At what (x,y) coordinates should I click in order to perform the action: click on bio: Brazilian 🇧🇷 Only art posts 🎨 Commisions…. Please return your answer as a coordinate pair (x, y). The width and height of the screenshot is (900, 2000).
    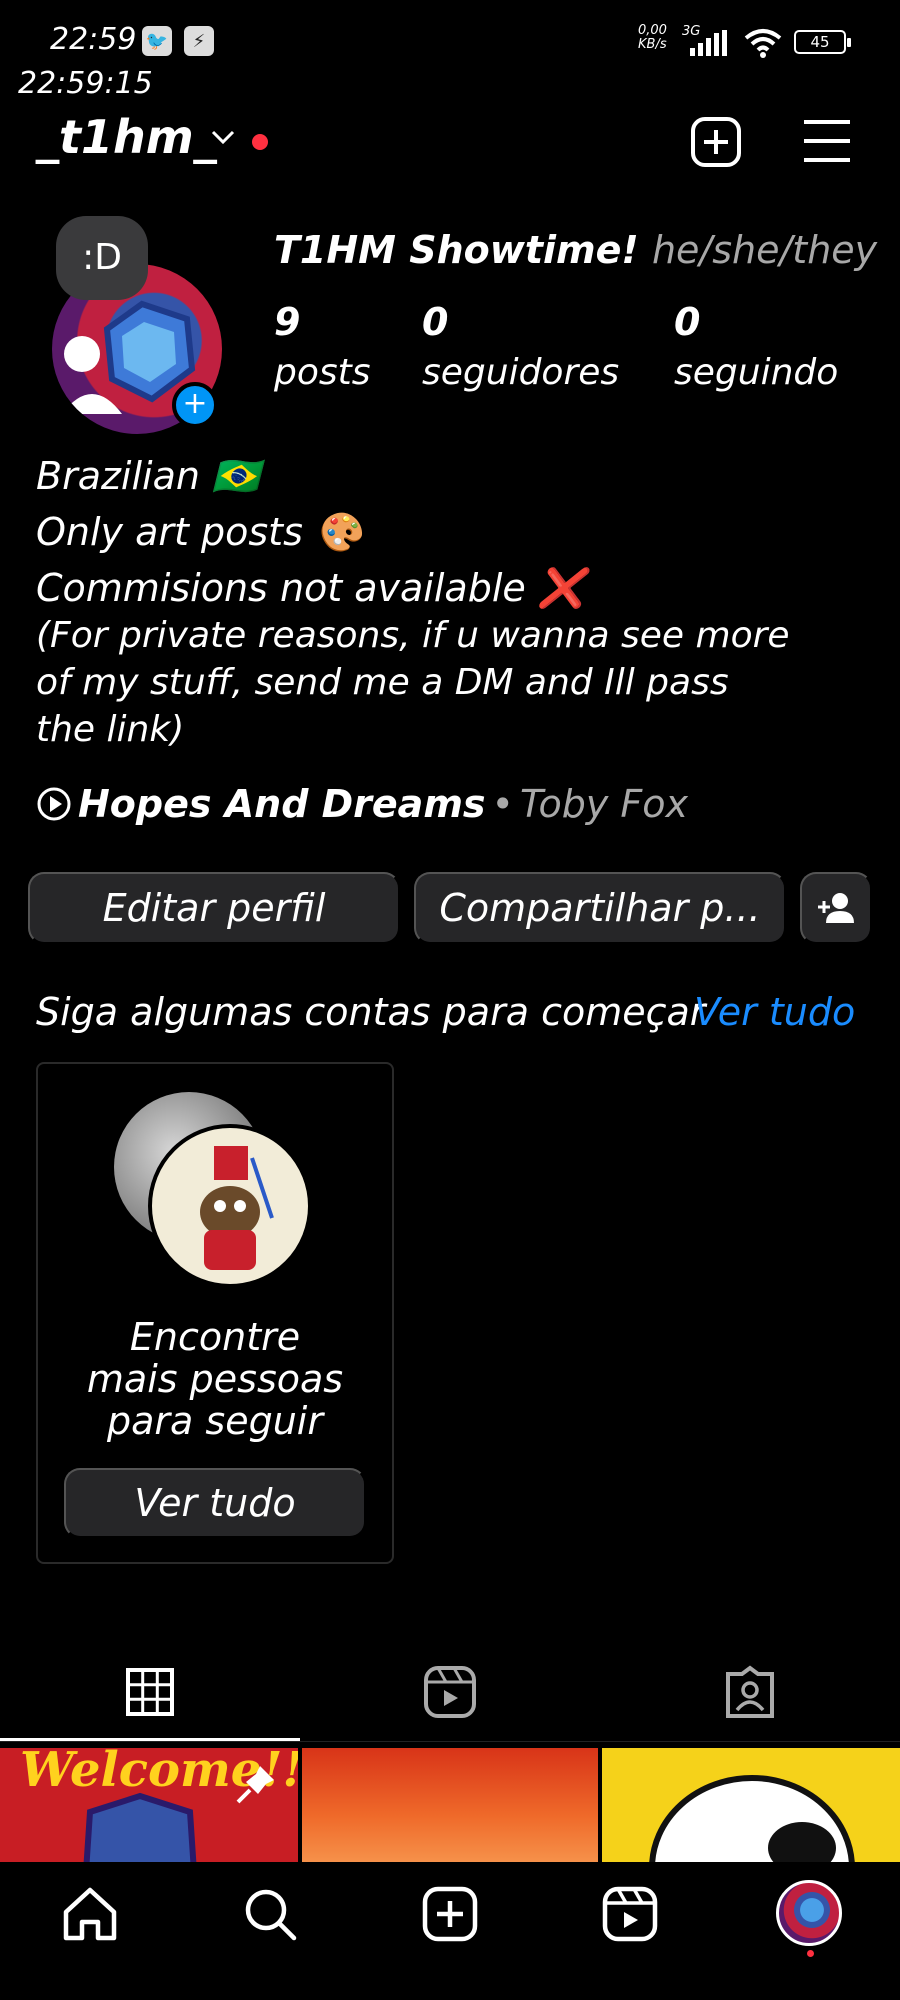
    Looking at the image, I should click on (456, 602).